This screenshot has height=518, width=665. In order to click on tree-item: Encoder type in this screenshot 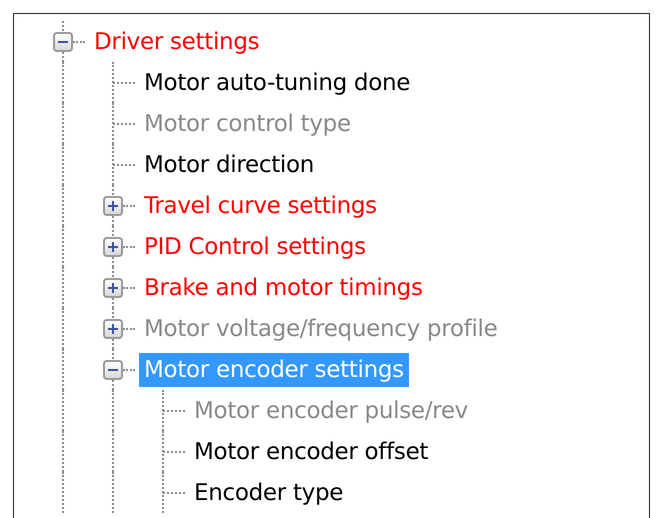, I will do `click(268, 493)`.